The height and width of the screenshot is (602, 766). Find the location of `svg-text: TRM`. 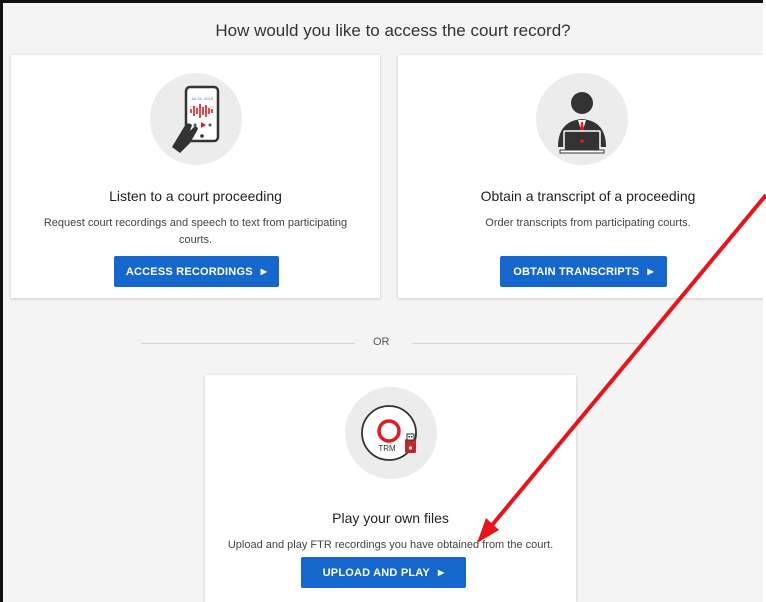

svg-text: TRM is located at coordinates (387, 448).